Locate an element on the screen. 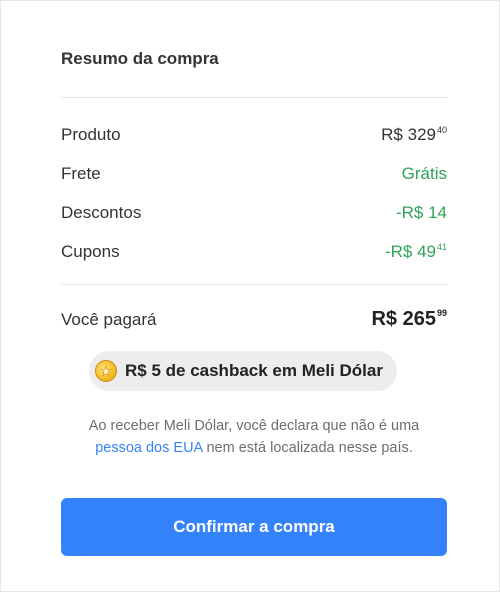 This screenshot has height=592, width=500. total-label: Você pagará is located at coordinates (109, 319).